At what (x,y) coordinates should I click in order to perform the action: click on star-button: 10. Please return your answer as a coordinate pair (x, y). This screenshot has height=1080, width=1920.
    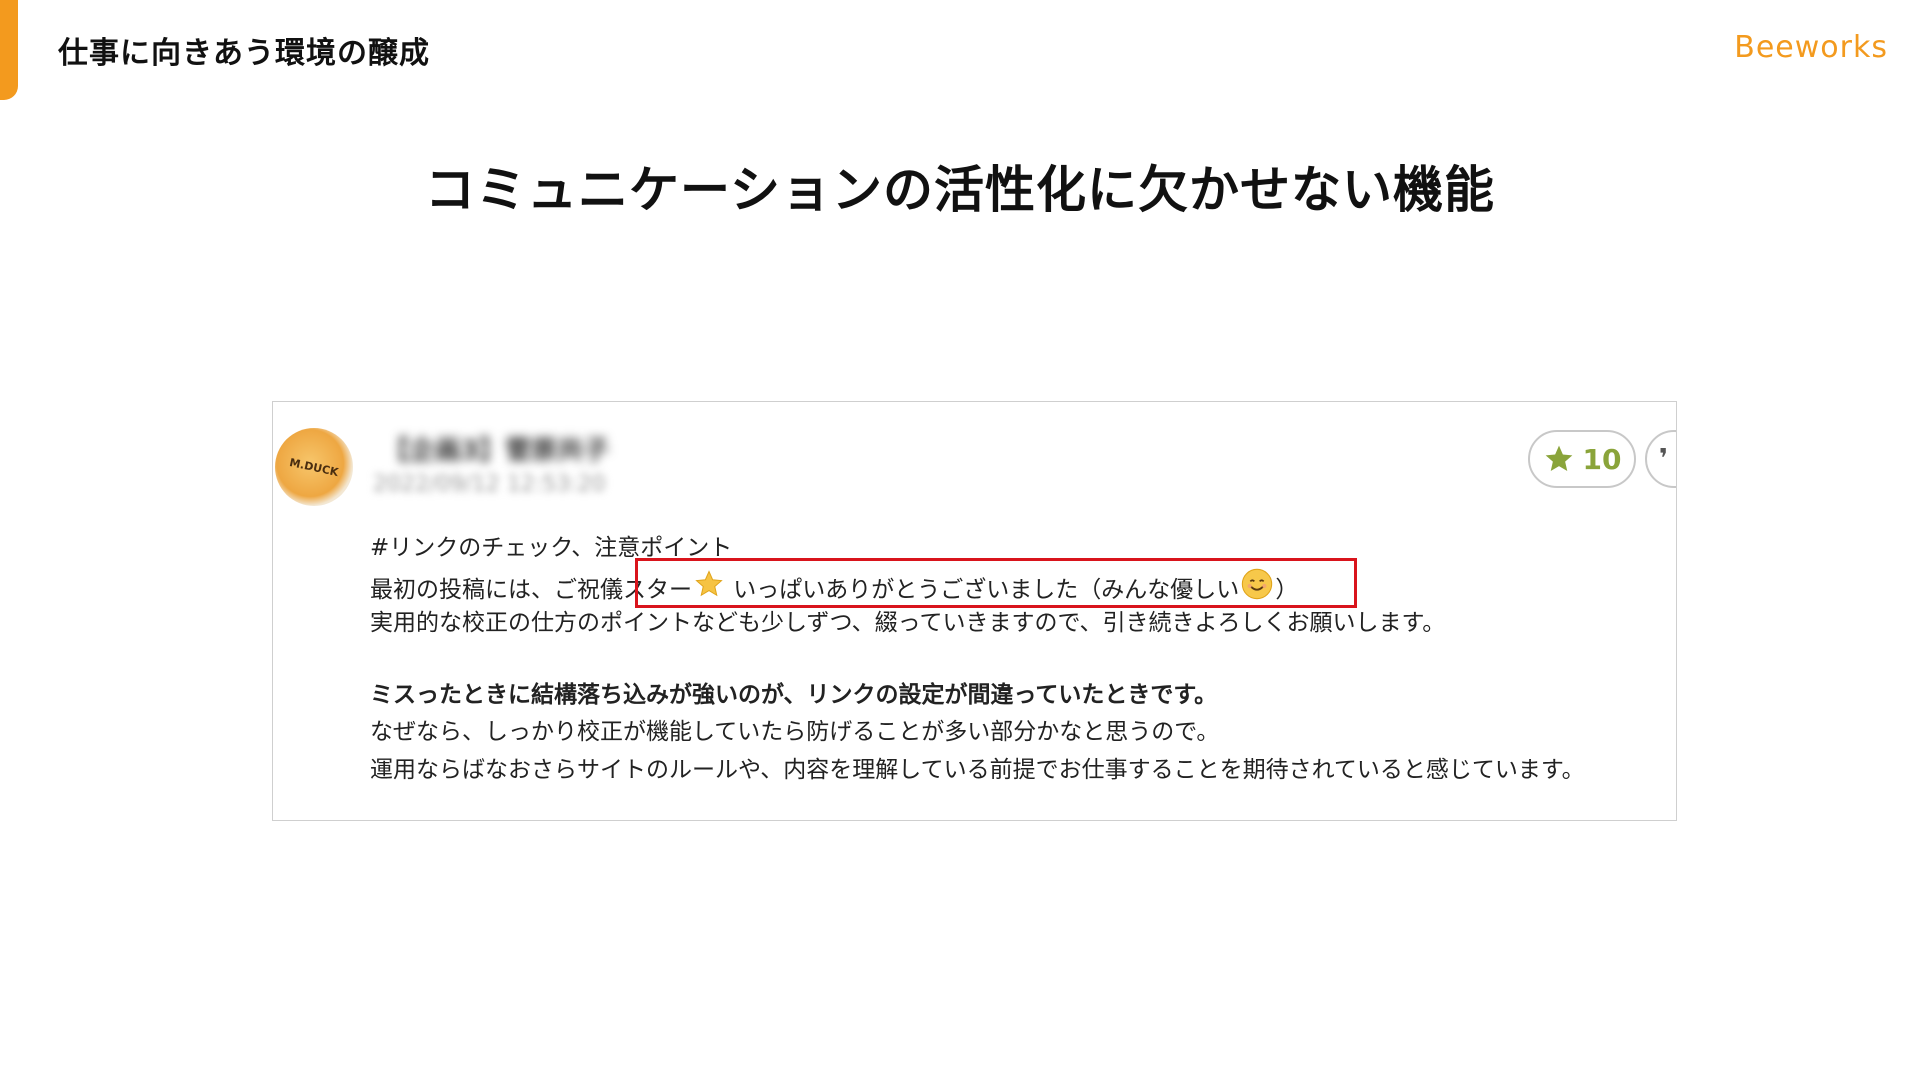
    Looking at the image, I should click on (1582, 459).